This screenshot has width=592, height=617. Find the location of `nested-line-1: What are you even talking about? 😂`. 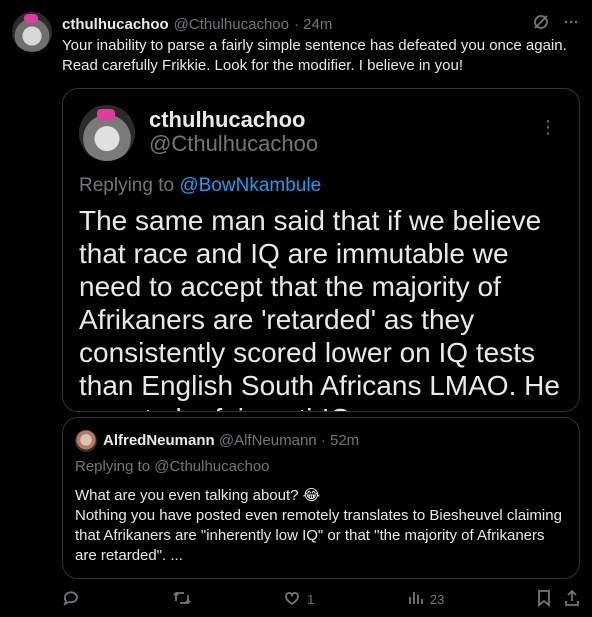

nested-line-1: What are you even talking about? 😂 is located at coordinates (198, 495).